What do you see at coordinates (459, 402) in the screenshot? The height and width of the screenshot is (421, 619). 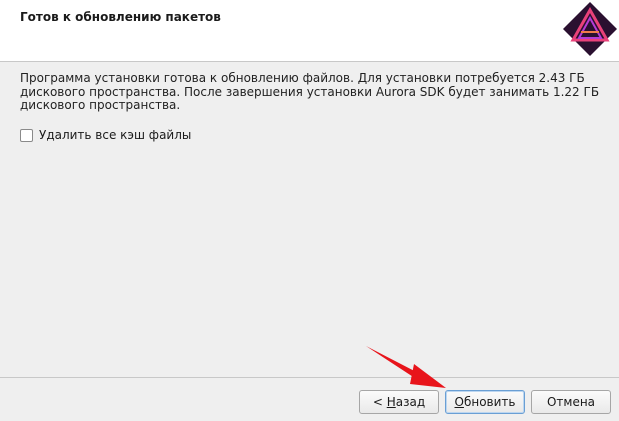 I see `update-mnemonic: О` at bounding box center [459, 402].